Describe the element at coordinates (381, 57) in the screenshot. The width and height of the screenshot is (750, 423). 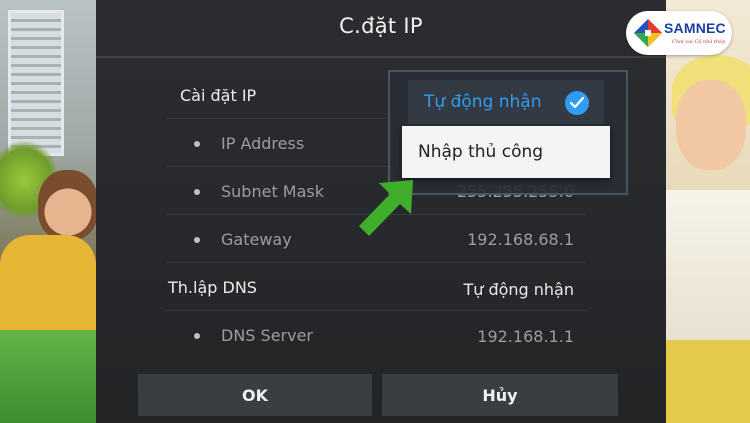
I see `title-divider` at that location.